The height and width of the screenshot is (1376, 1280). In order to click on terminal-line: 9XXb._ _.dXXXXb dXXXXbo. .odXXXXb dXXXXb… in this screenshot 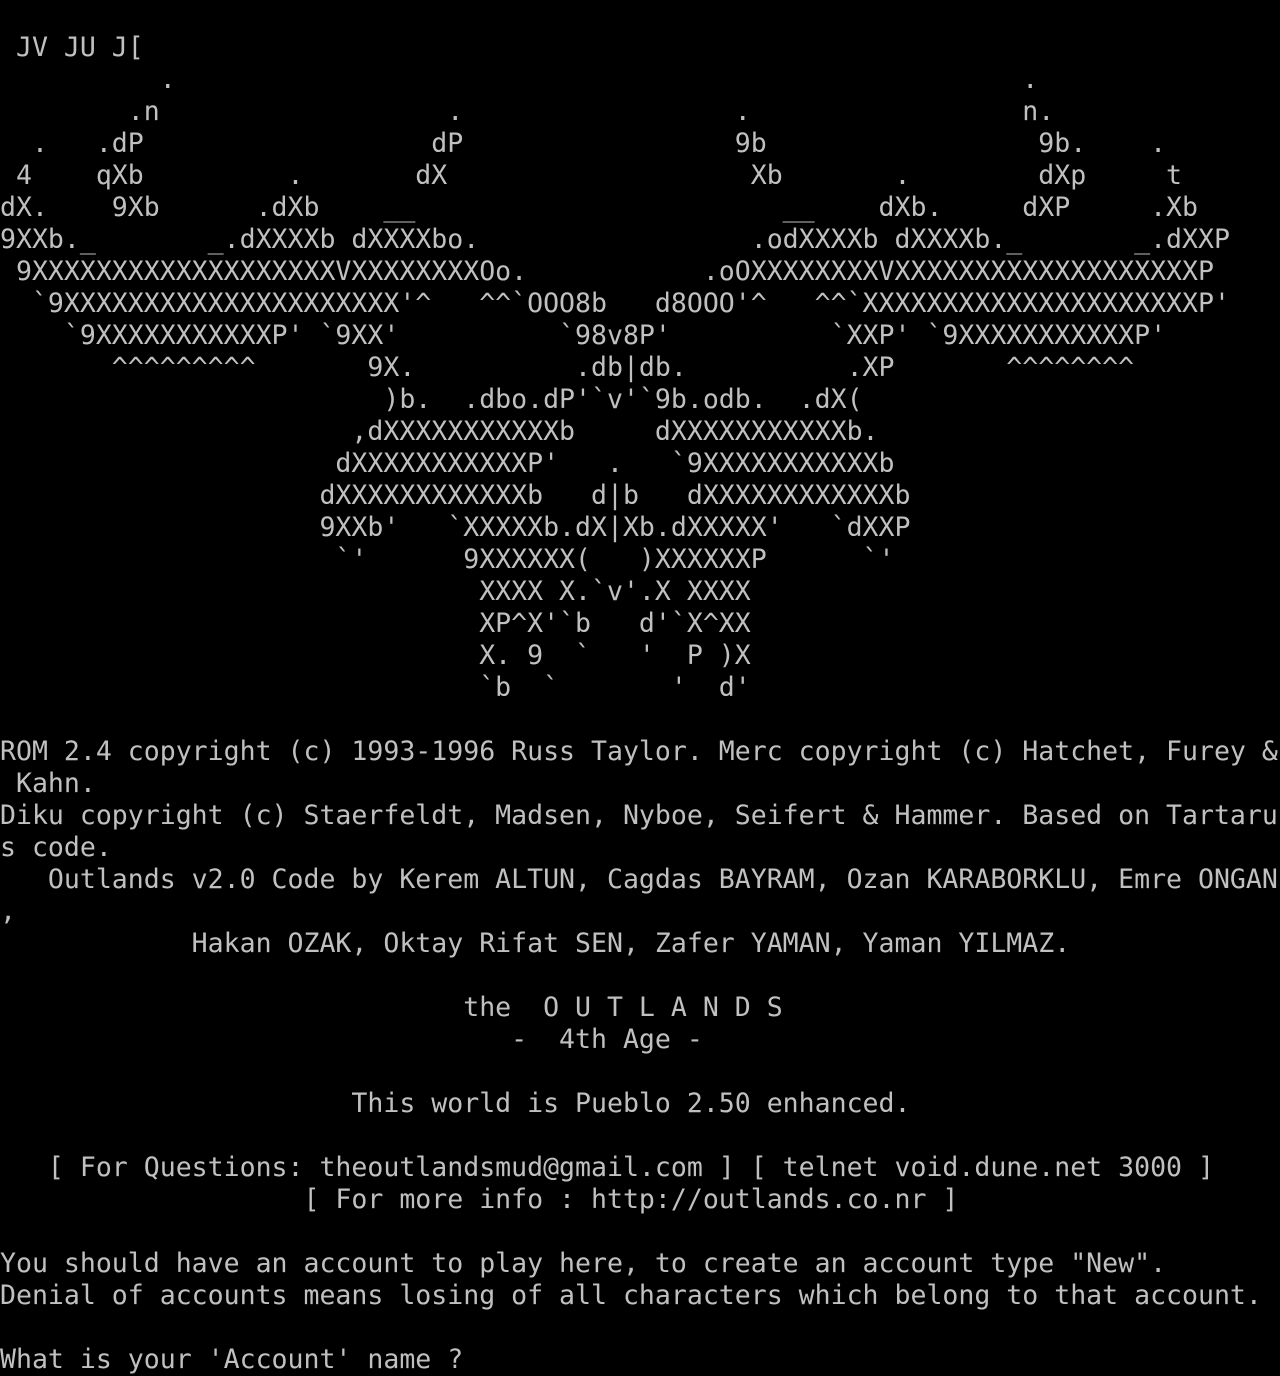, I will do `click(615, 239)`.